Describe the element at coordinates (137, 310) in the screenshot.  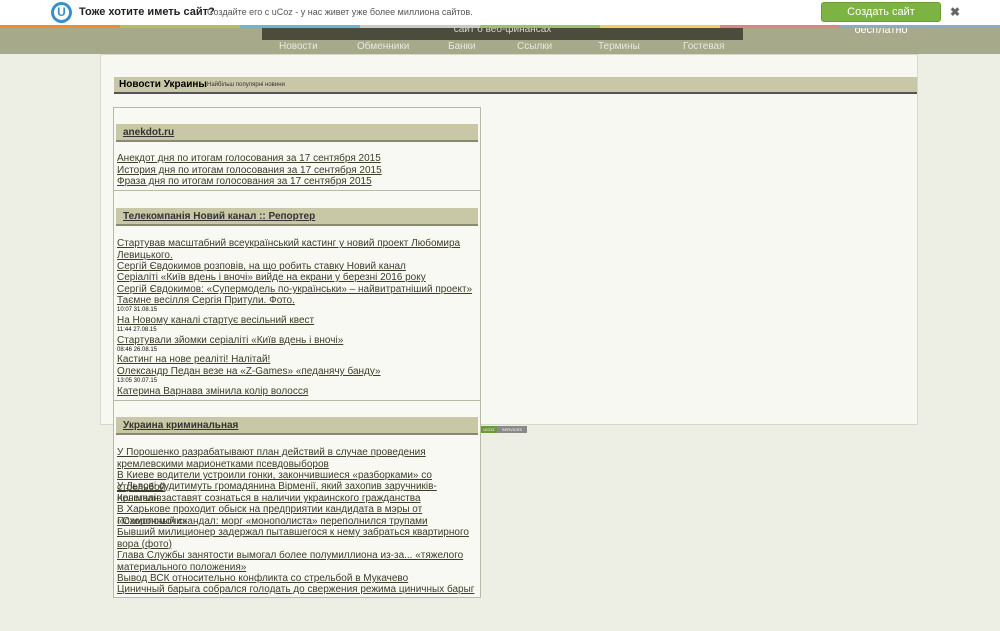
I see `news-date: 10:07 31.08.15` at that location.